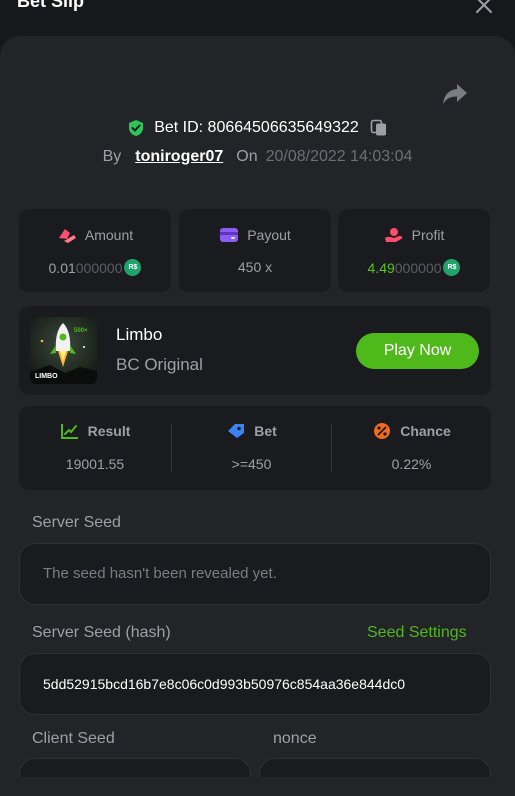 This screenshot has height=796, width=515. Describe the element at coordinates (255, 350) in the screenshot. I see `game-card: 500× LIMBO Limbo BC Original Play Now` at that location.